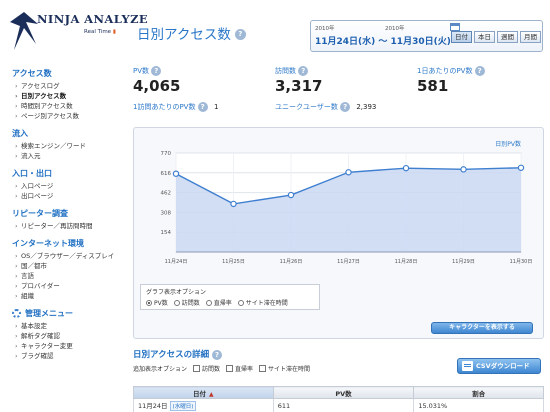  I want to click on legend-label: 日別PV数, so click(508, 144).